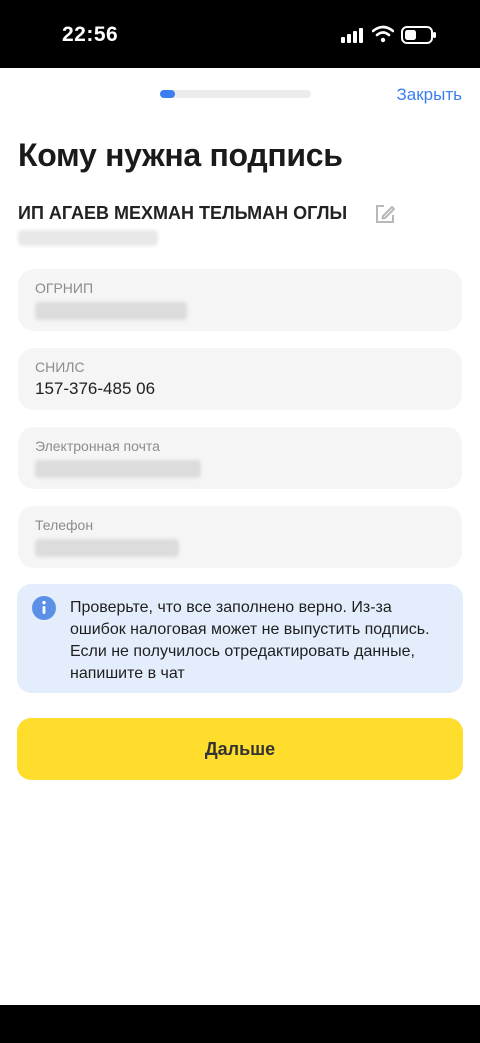 This screenshot has width=480, height=1043. I want to click on ogrnip-label: ОГРНИП, so click(64, 288).